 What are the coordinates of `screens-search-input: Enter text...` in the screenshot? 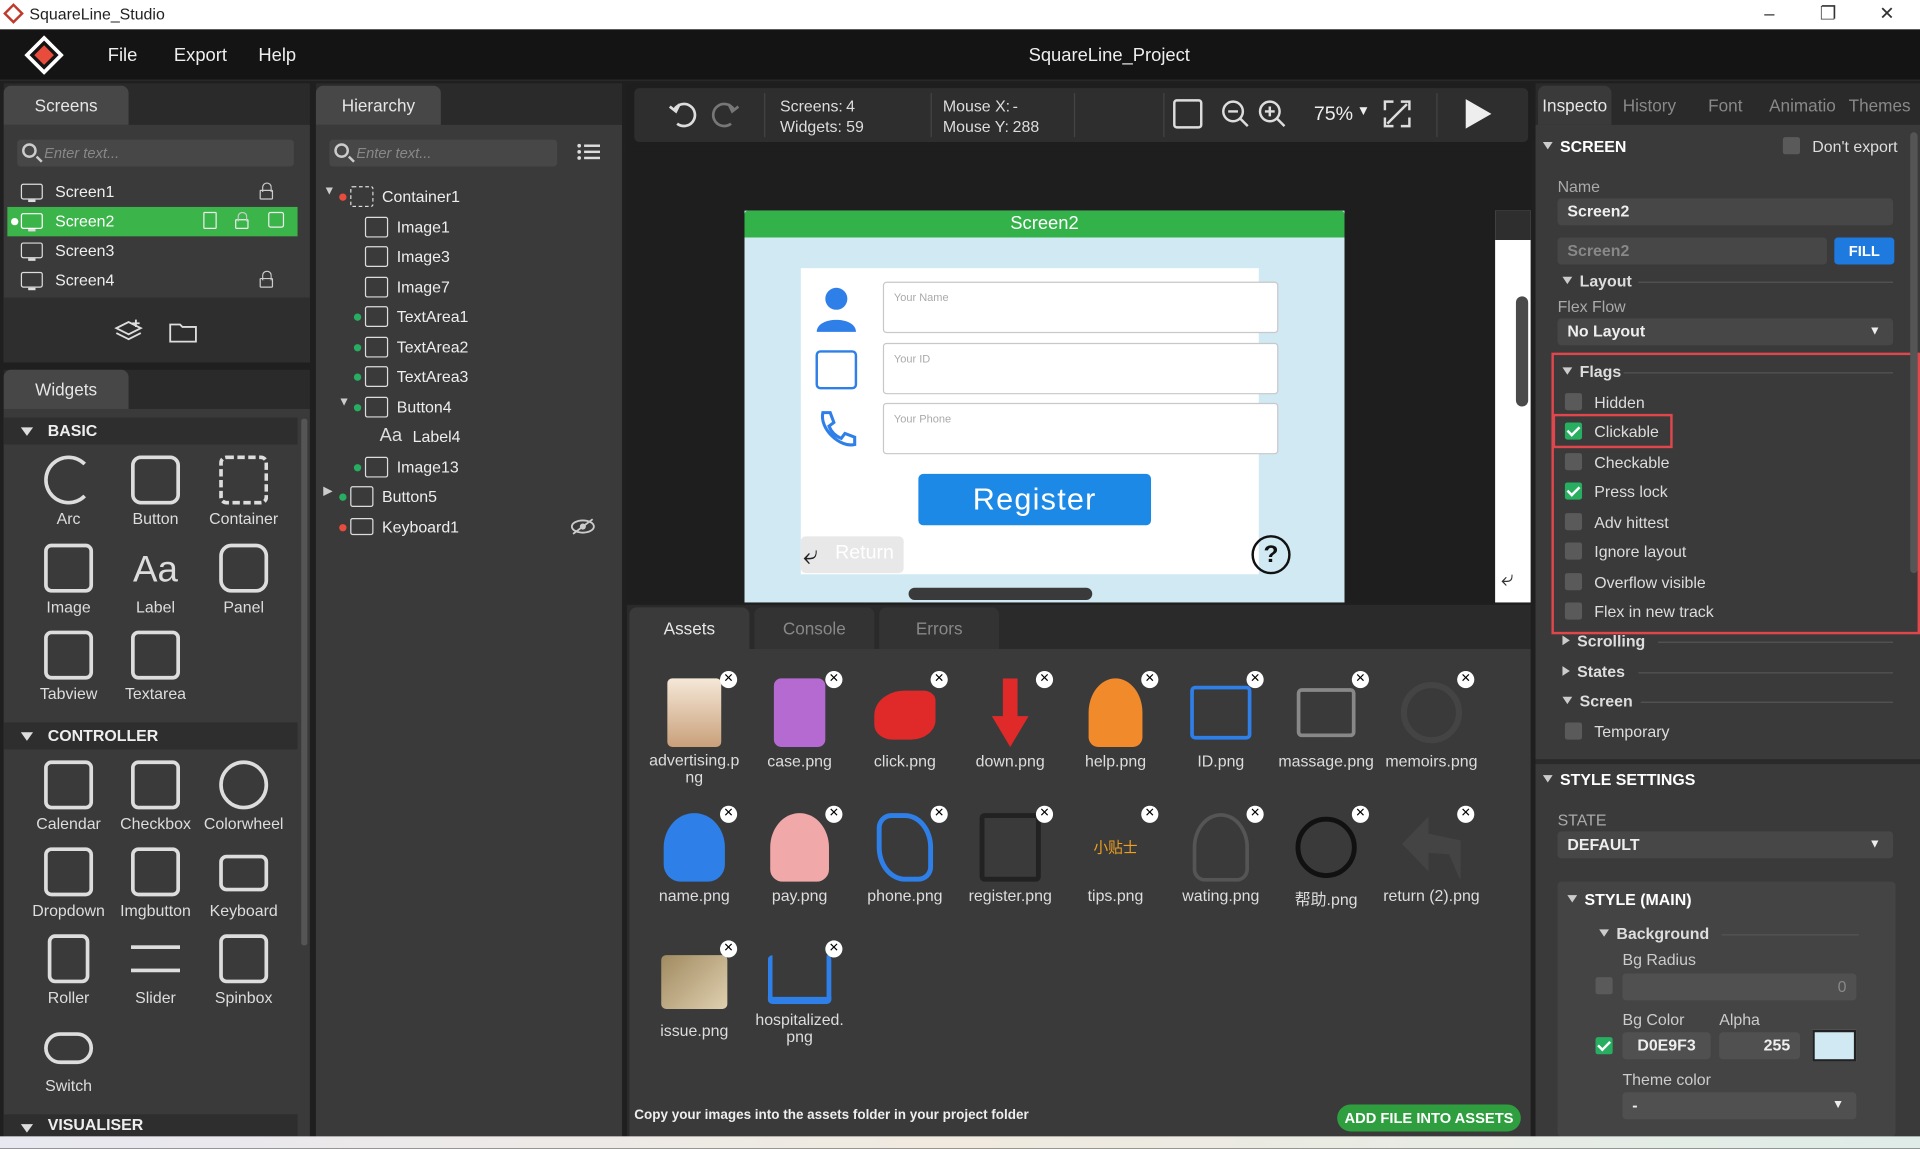 It's located at (155, 153).